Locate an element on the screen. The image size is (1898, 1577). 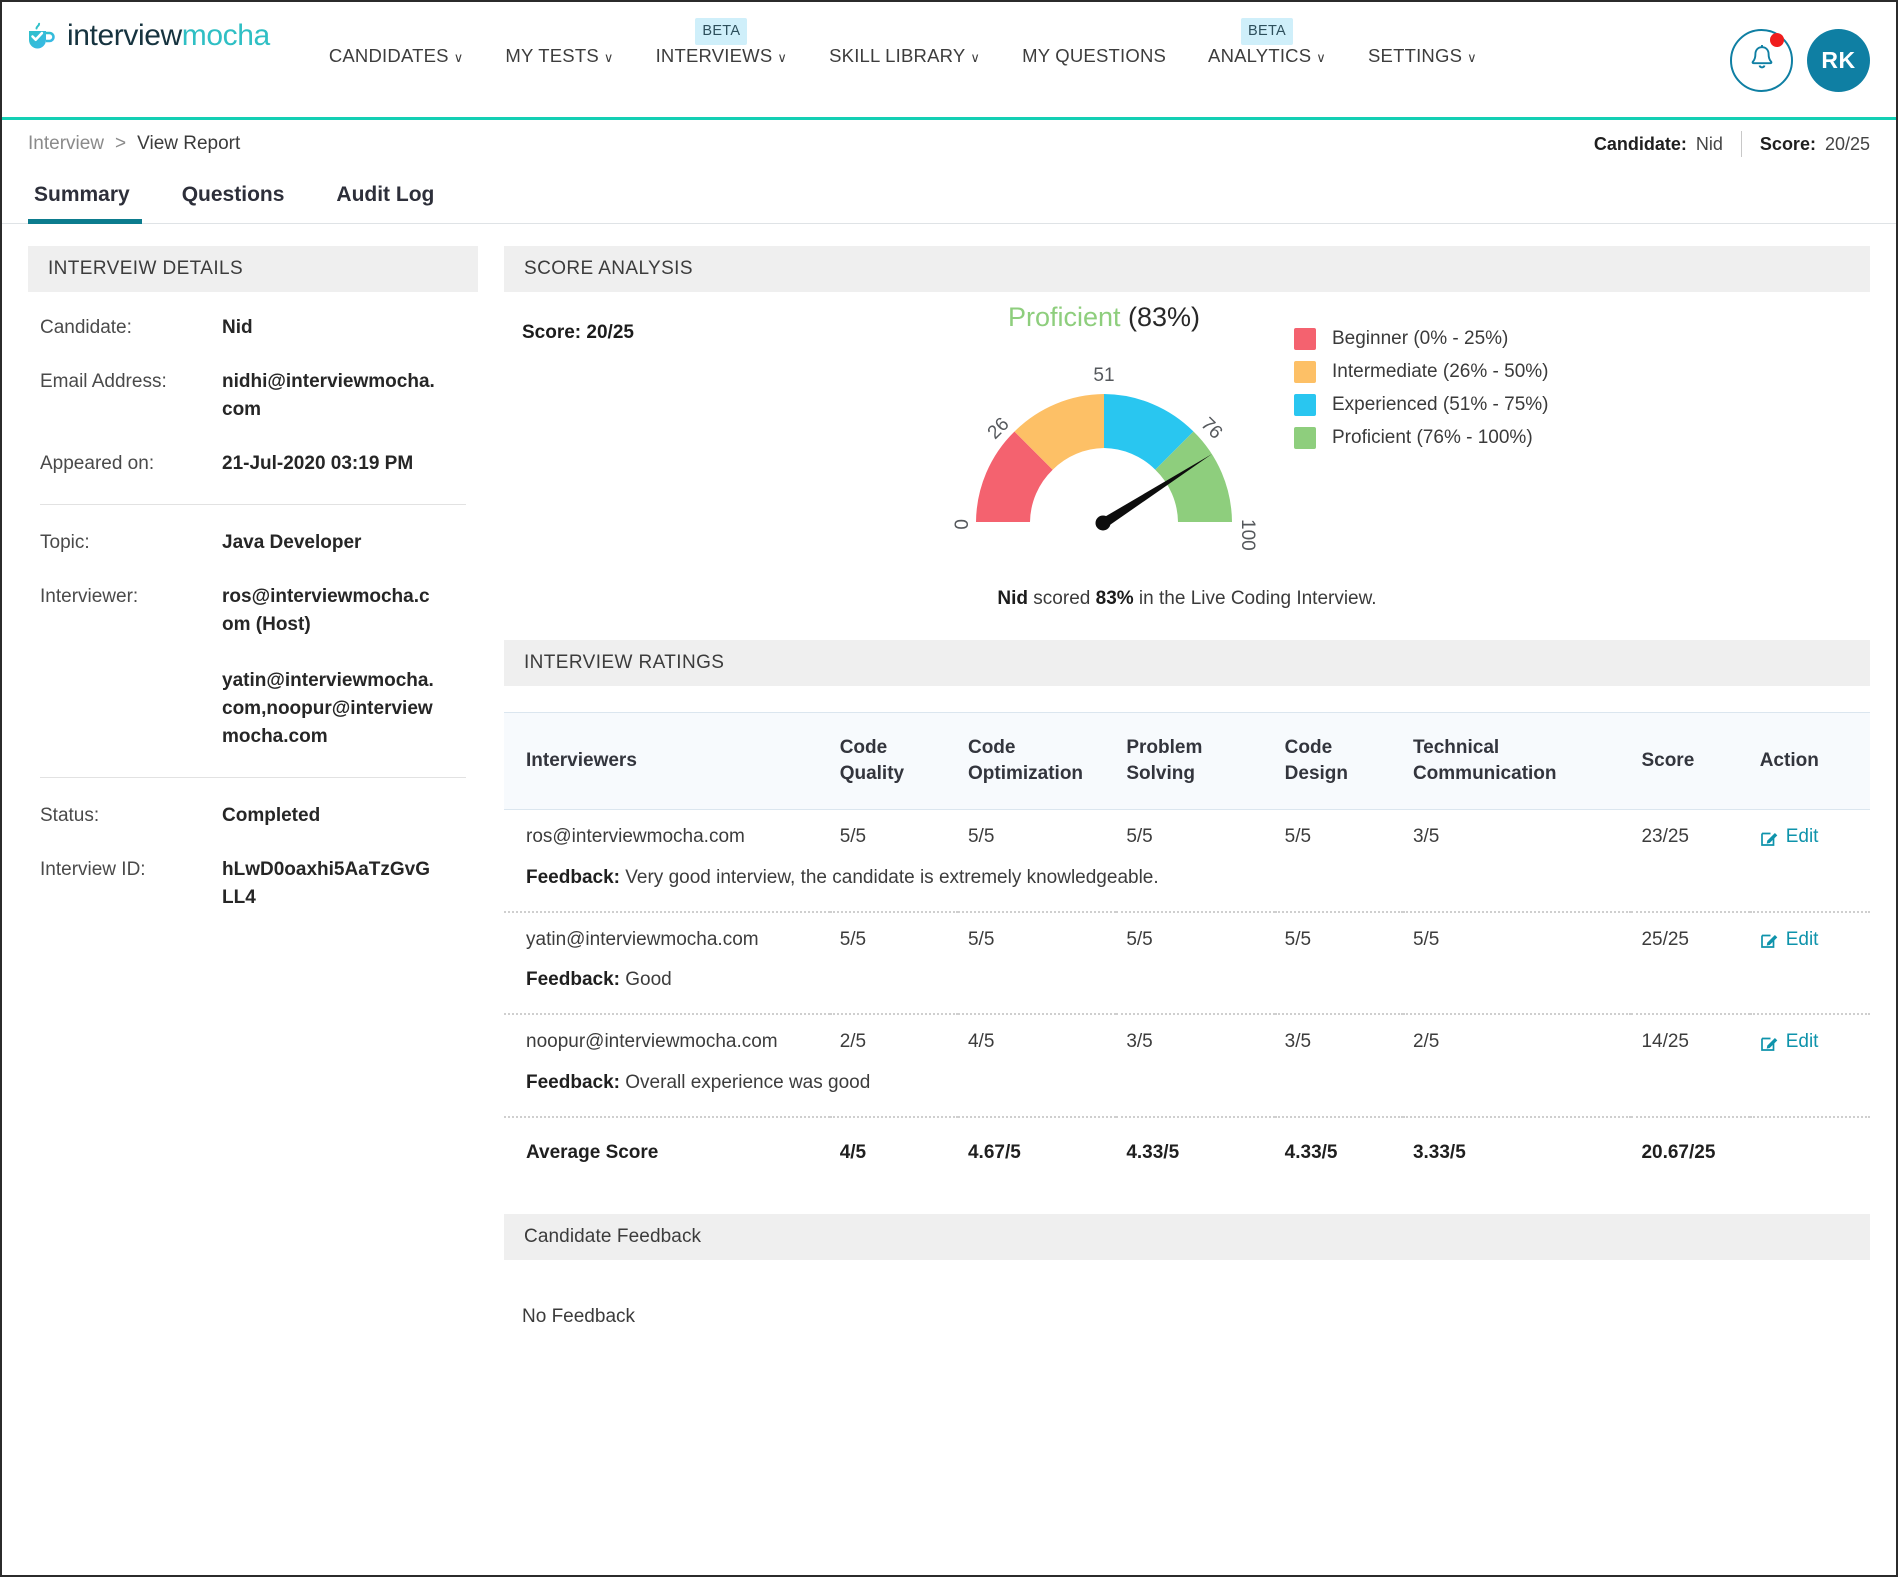
legend-item-experienced: Experienced (51% - 75%) is located at coordinates (1421, 405).